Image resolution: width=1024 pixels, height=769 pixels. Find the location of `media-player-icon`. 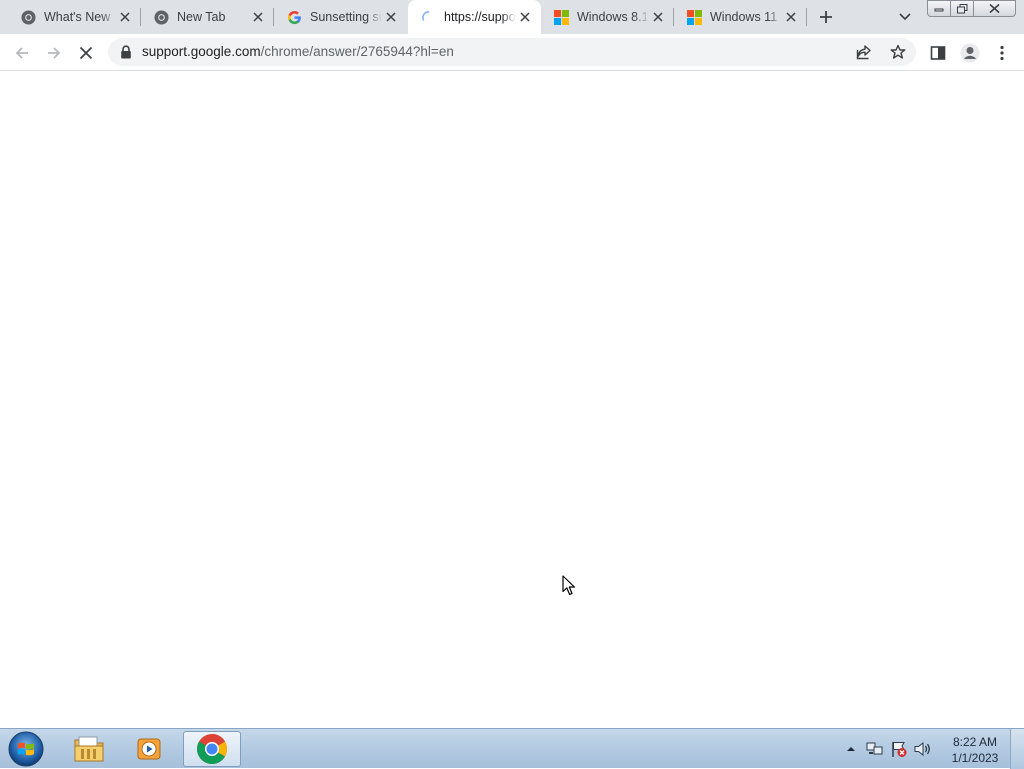

media-player-icon is located at coordinates (149, 749).